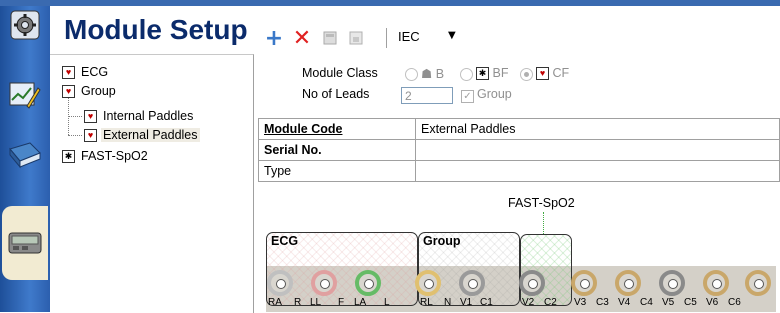 The height and width of the screenshot is (313, 780). Describe the element at coordinates (156, 29) in the screenshot. I see `page-title: Module Setup` at that location.